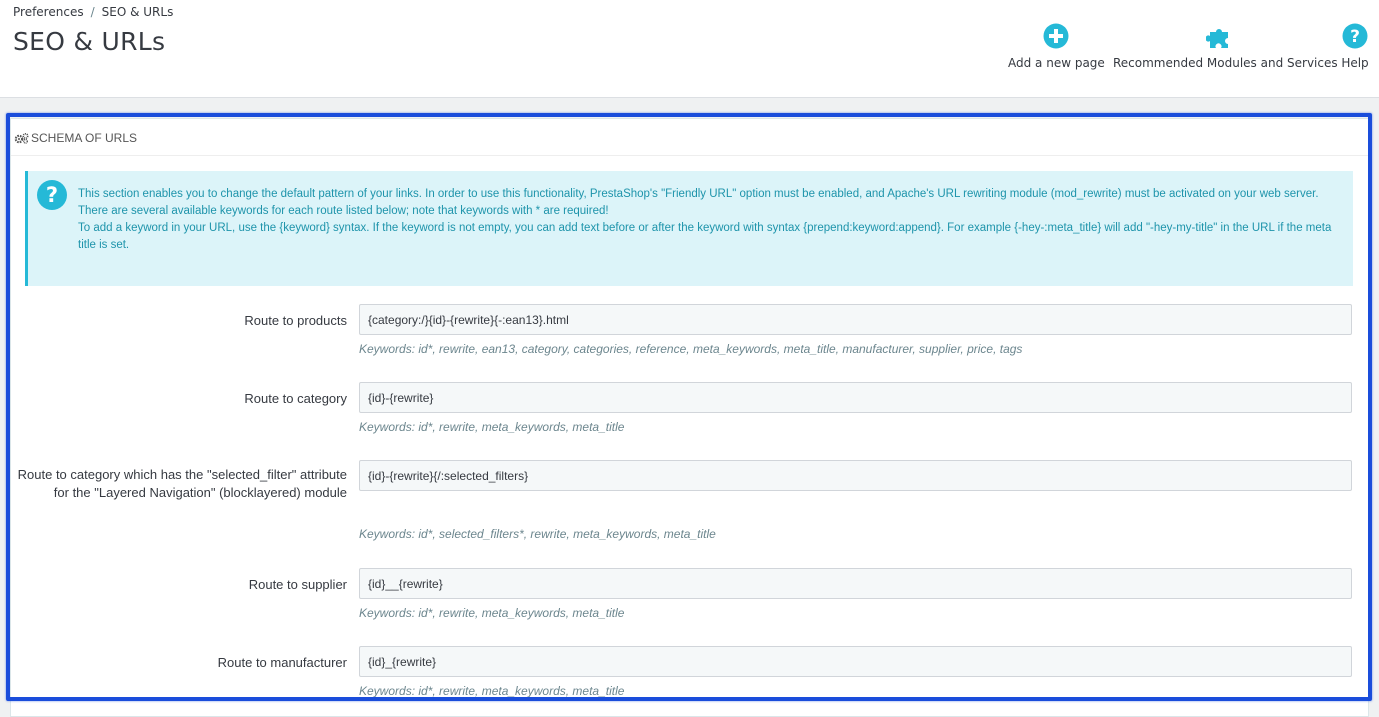 This screenshot has height=717, width=1379. I want to click on recommended-modules-button: Recommended Modules and Services, so click(1225, 46).